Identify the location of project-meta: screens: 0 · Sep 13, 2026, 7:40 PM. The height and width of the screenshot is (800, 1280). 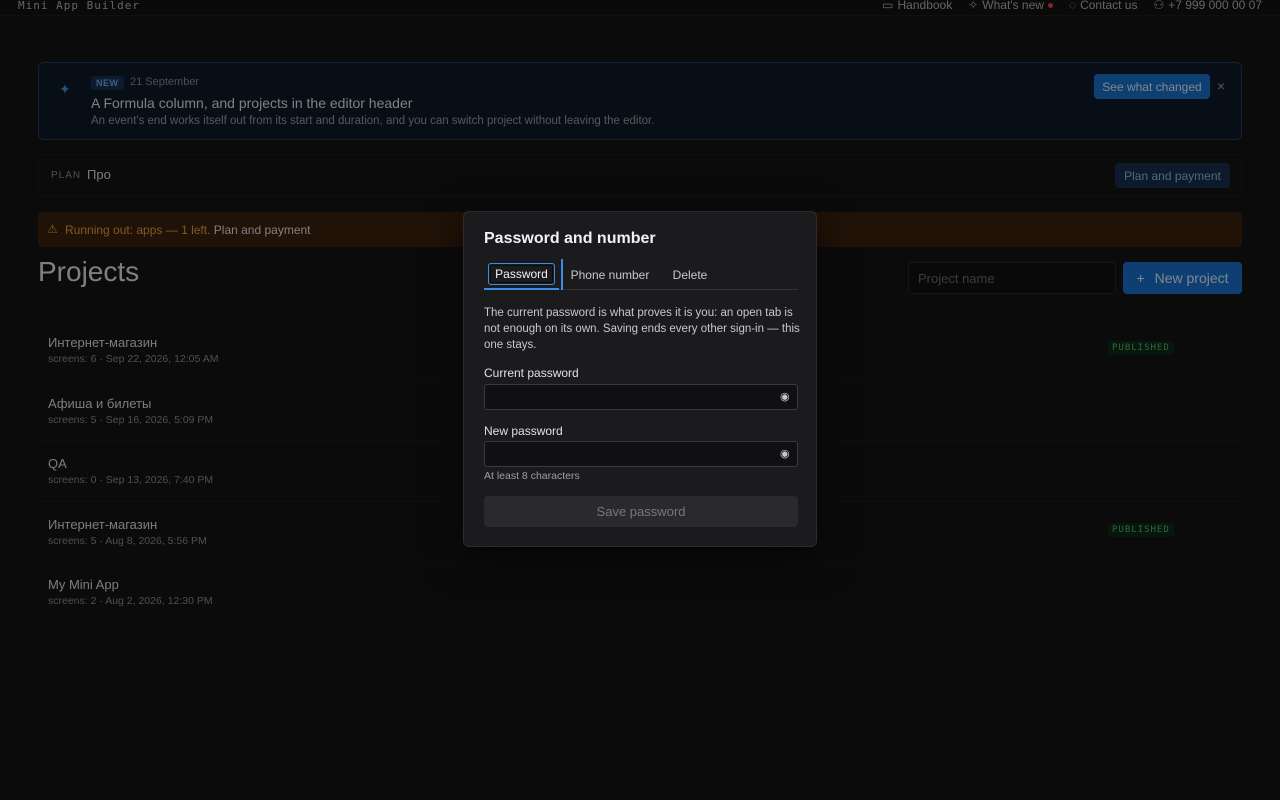
(131, 480).